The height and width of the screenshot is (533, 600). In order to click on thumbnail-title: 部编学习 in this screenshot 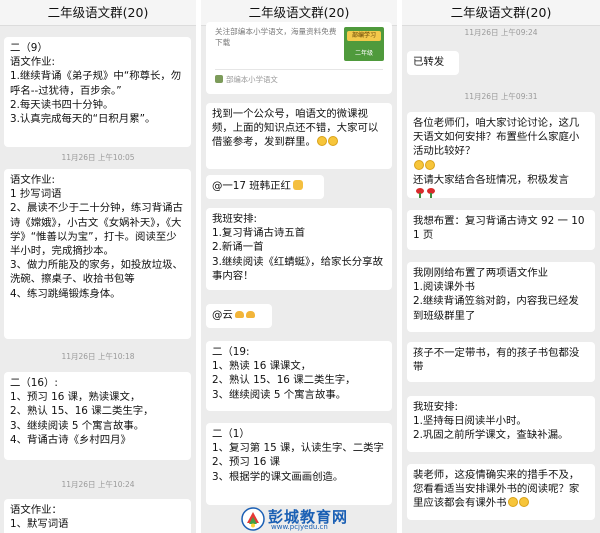, I will do `click(364, 36)`.